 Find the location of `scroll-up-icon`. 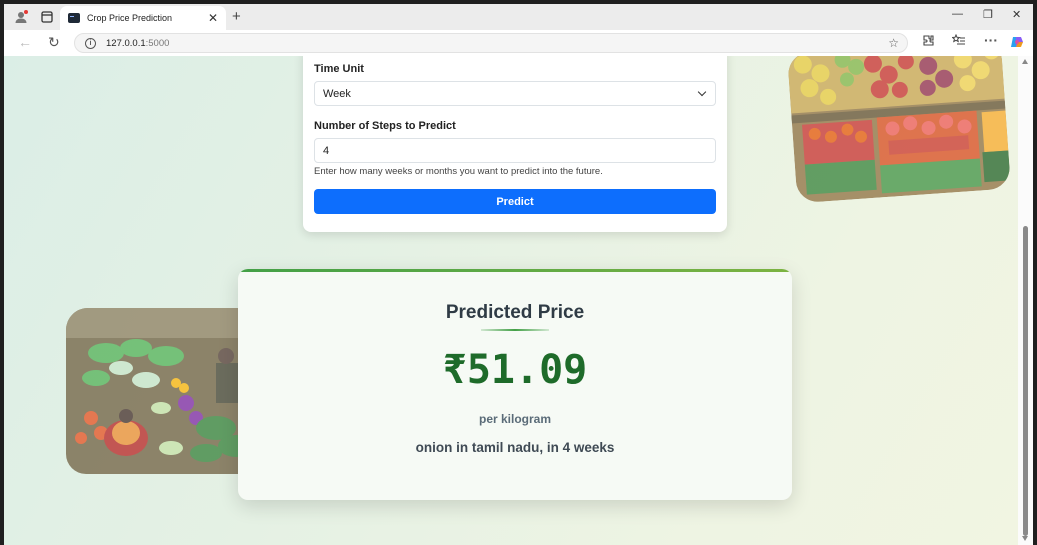

scroll-up-icon is located at coordinates (1025, 61).